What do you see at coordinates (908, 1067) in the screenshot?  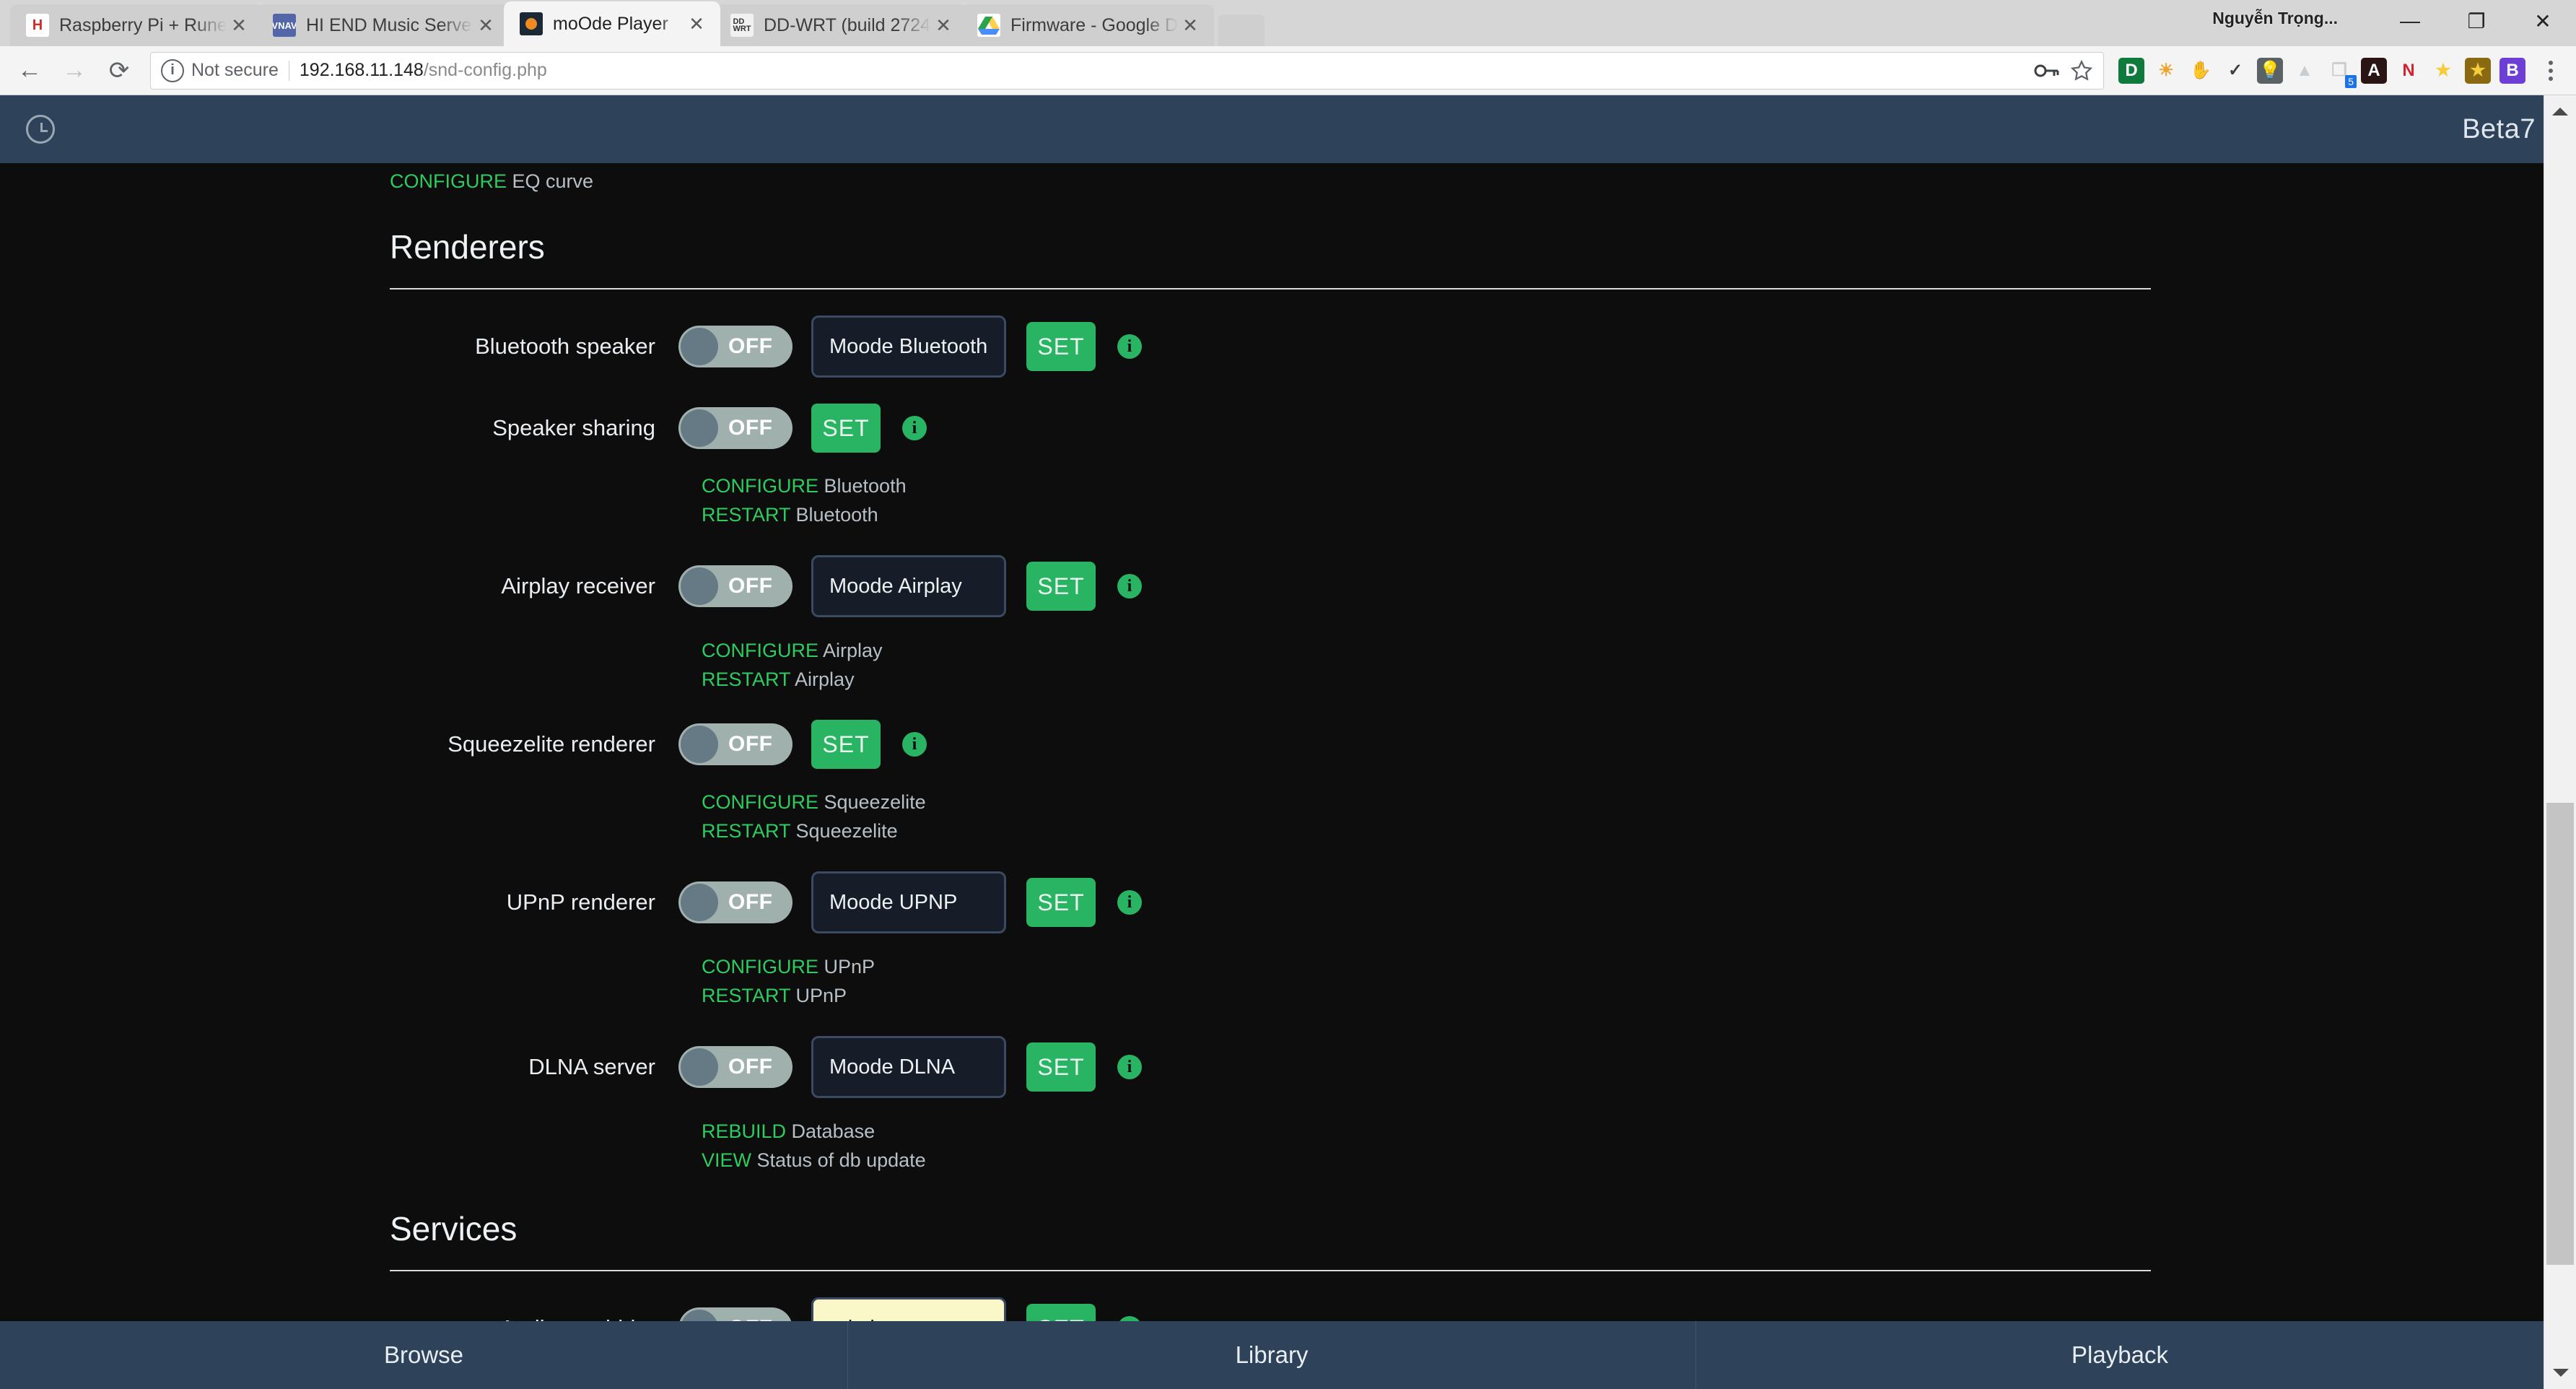 I see `setting-text-input: Moode DLNA` at bounding box center [908, 1067].